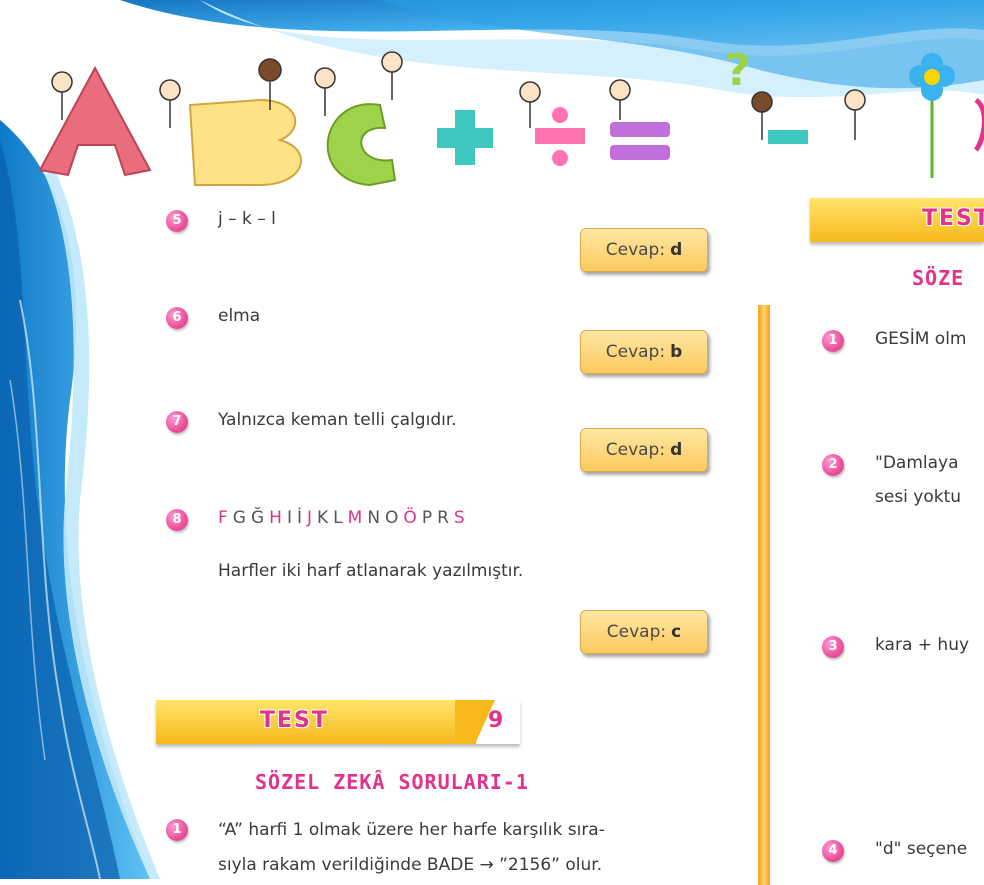 The height and width of the screenshot is (885, 984). I want to click on question-number-1: 1, so click(177, 830).